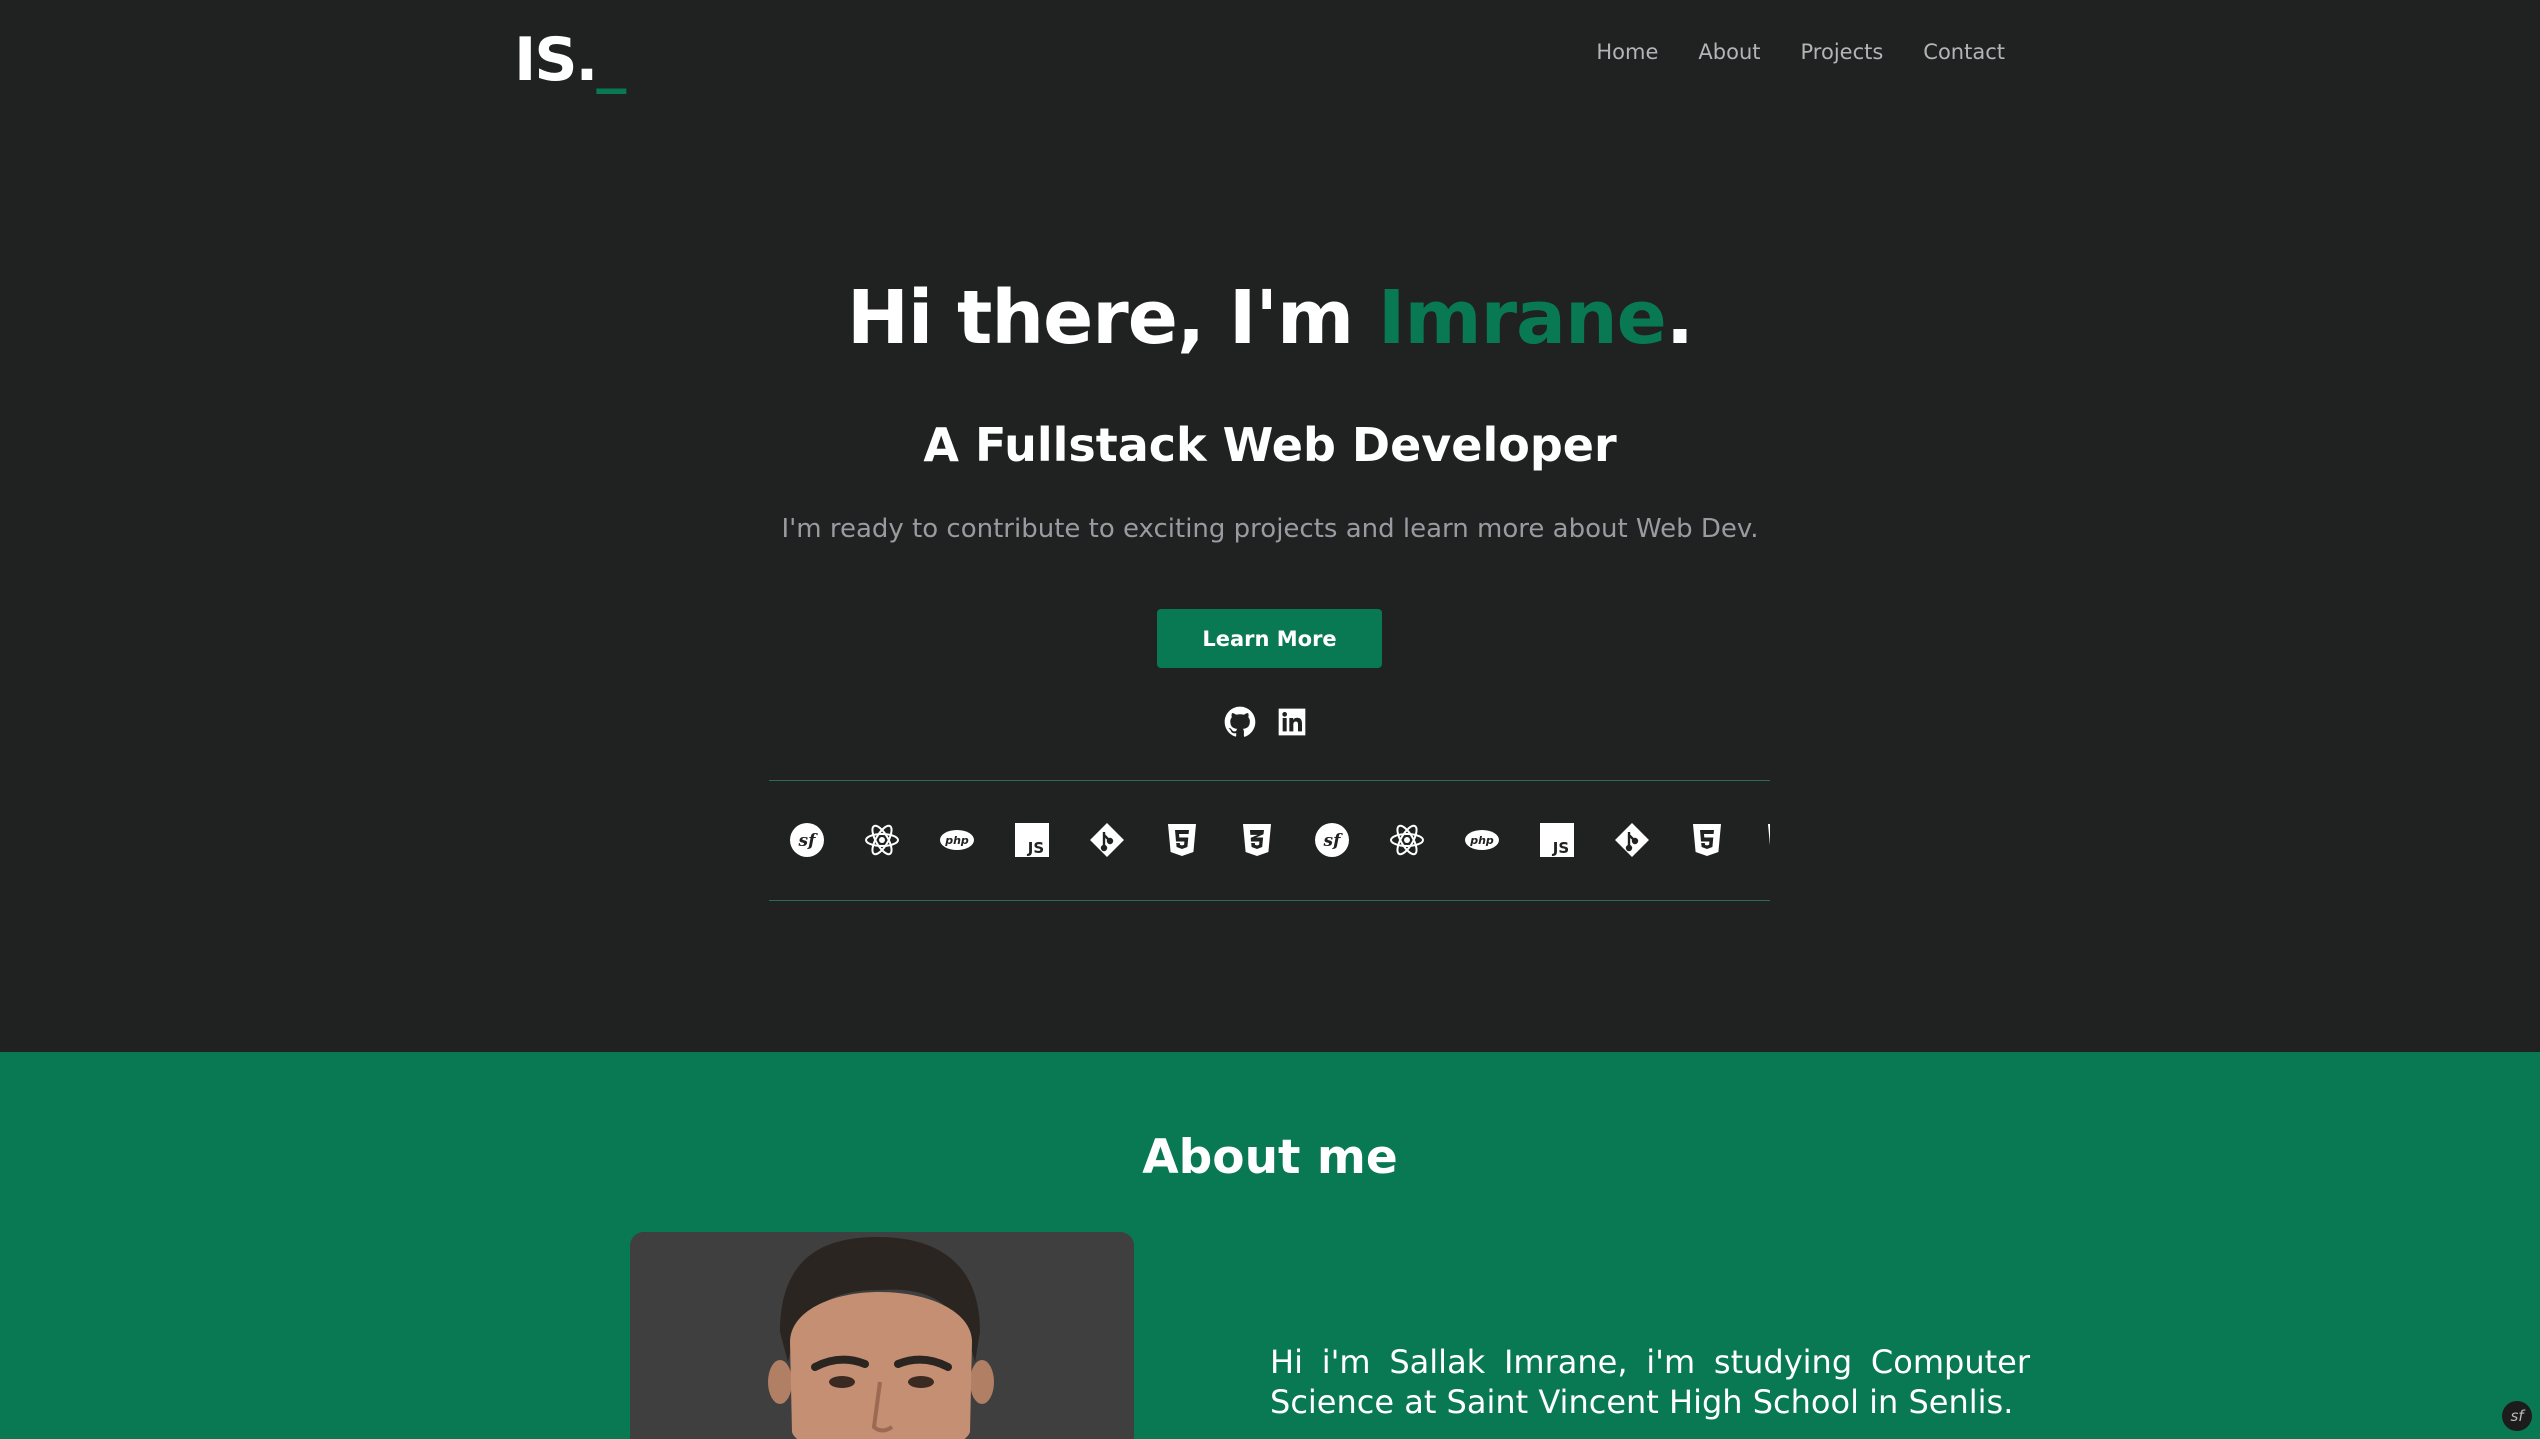 This screenshot has width=2540, height=1439. I want to click on hero-name: Imrane, so click(1522, 318).